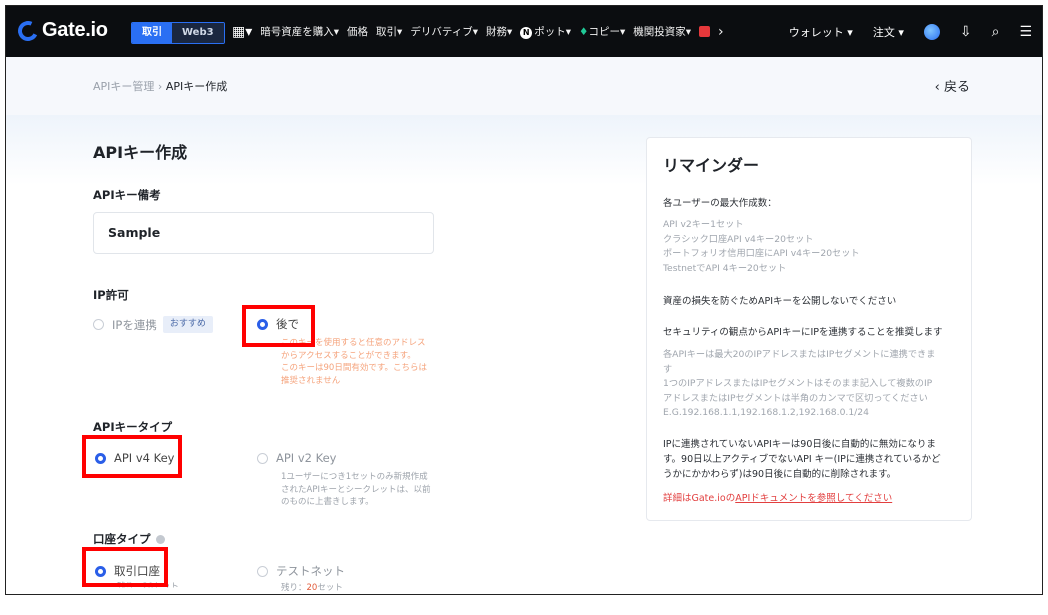  What do you see at coordinates (278, 326) in the screenshot?
I see `highlight-box-ip-later` at bounding box center [278, 326].